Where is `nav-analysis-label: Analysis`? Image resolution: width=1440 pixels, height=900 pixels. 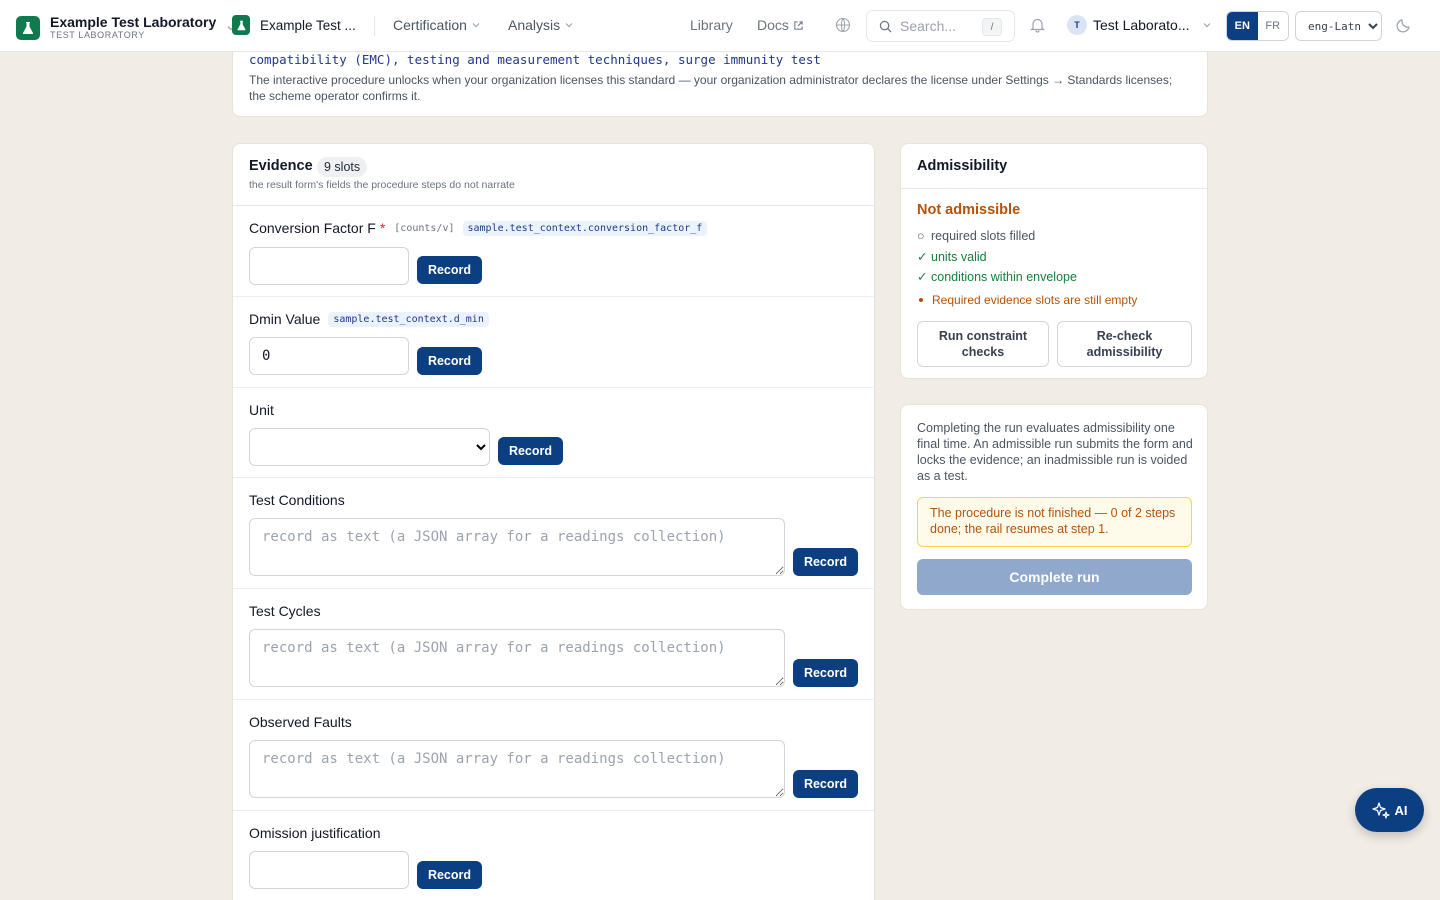 nav-analysis-label: Analysis is located at coordinates (534, 25).